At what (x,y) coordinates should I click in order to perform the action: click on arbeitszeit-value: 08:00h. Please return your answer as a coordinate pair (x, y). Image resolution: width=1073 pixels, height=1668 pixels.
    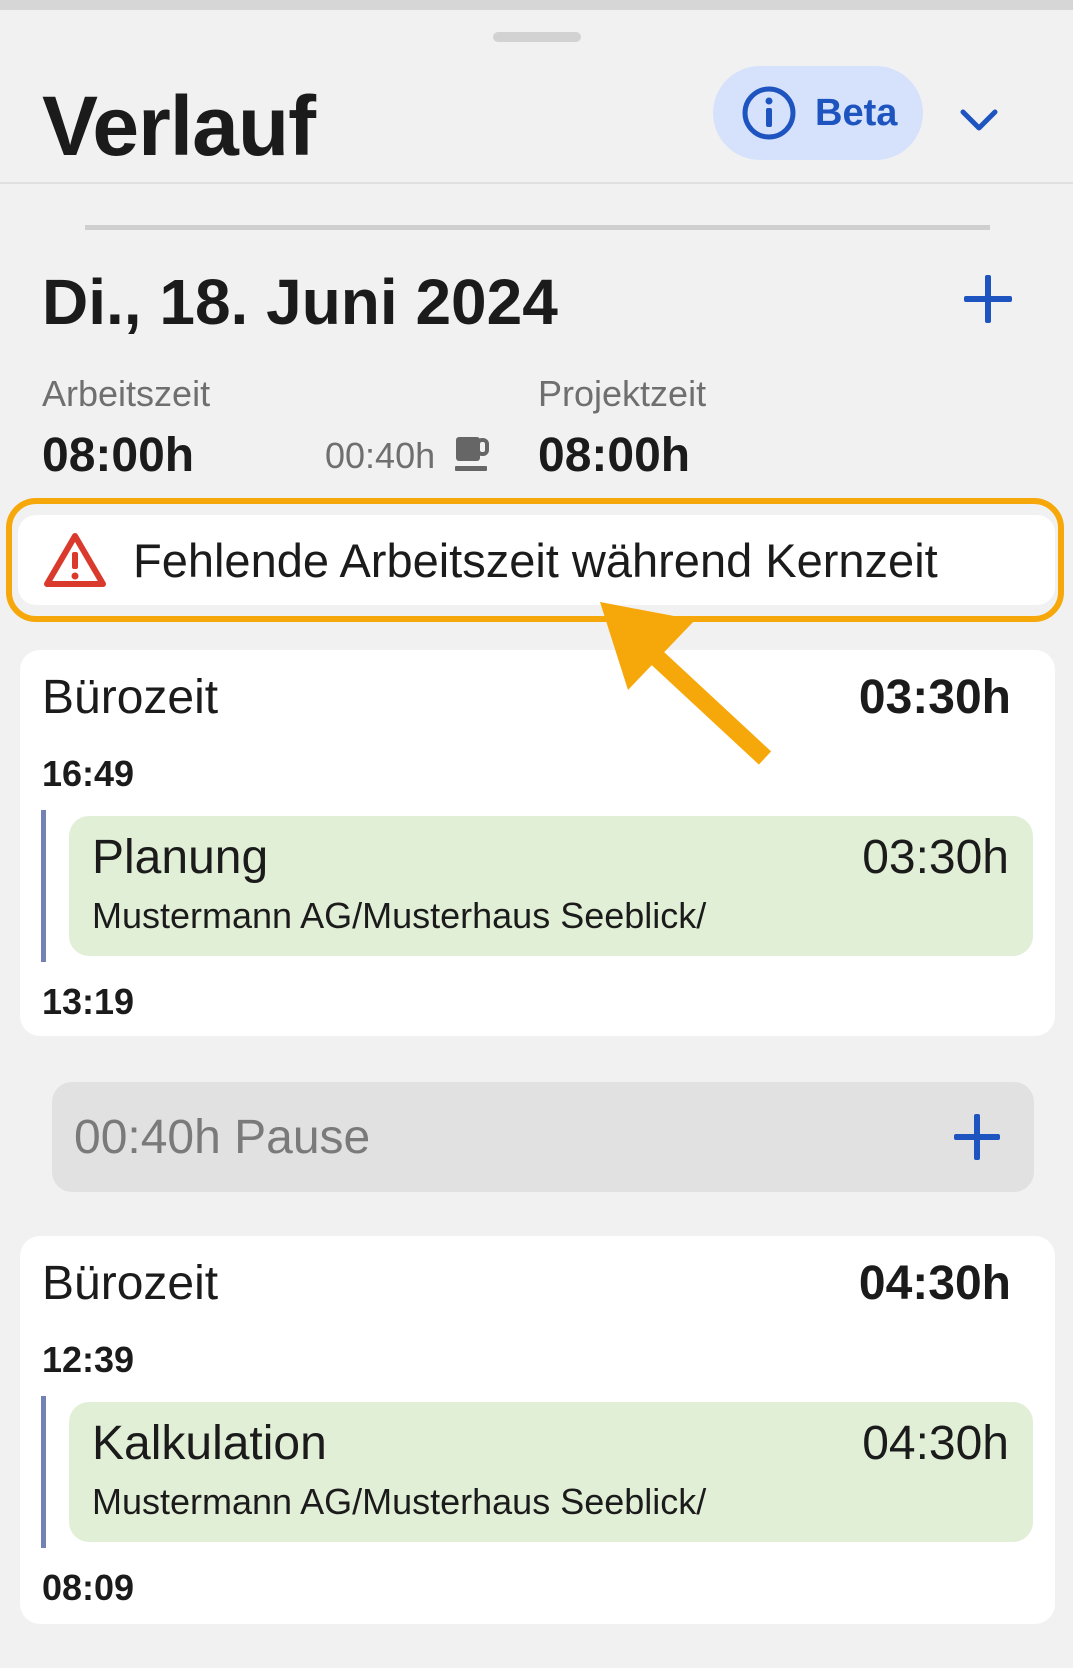
    Looking at the image, I should click on (118, 455).